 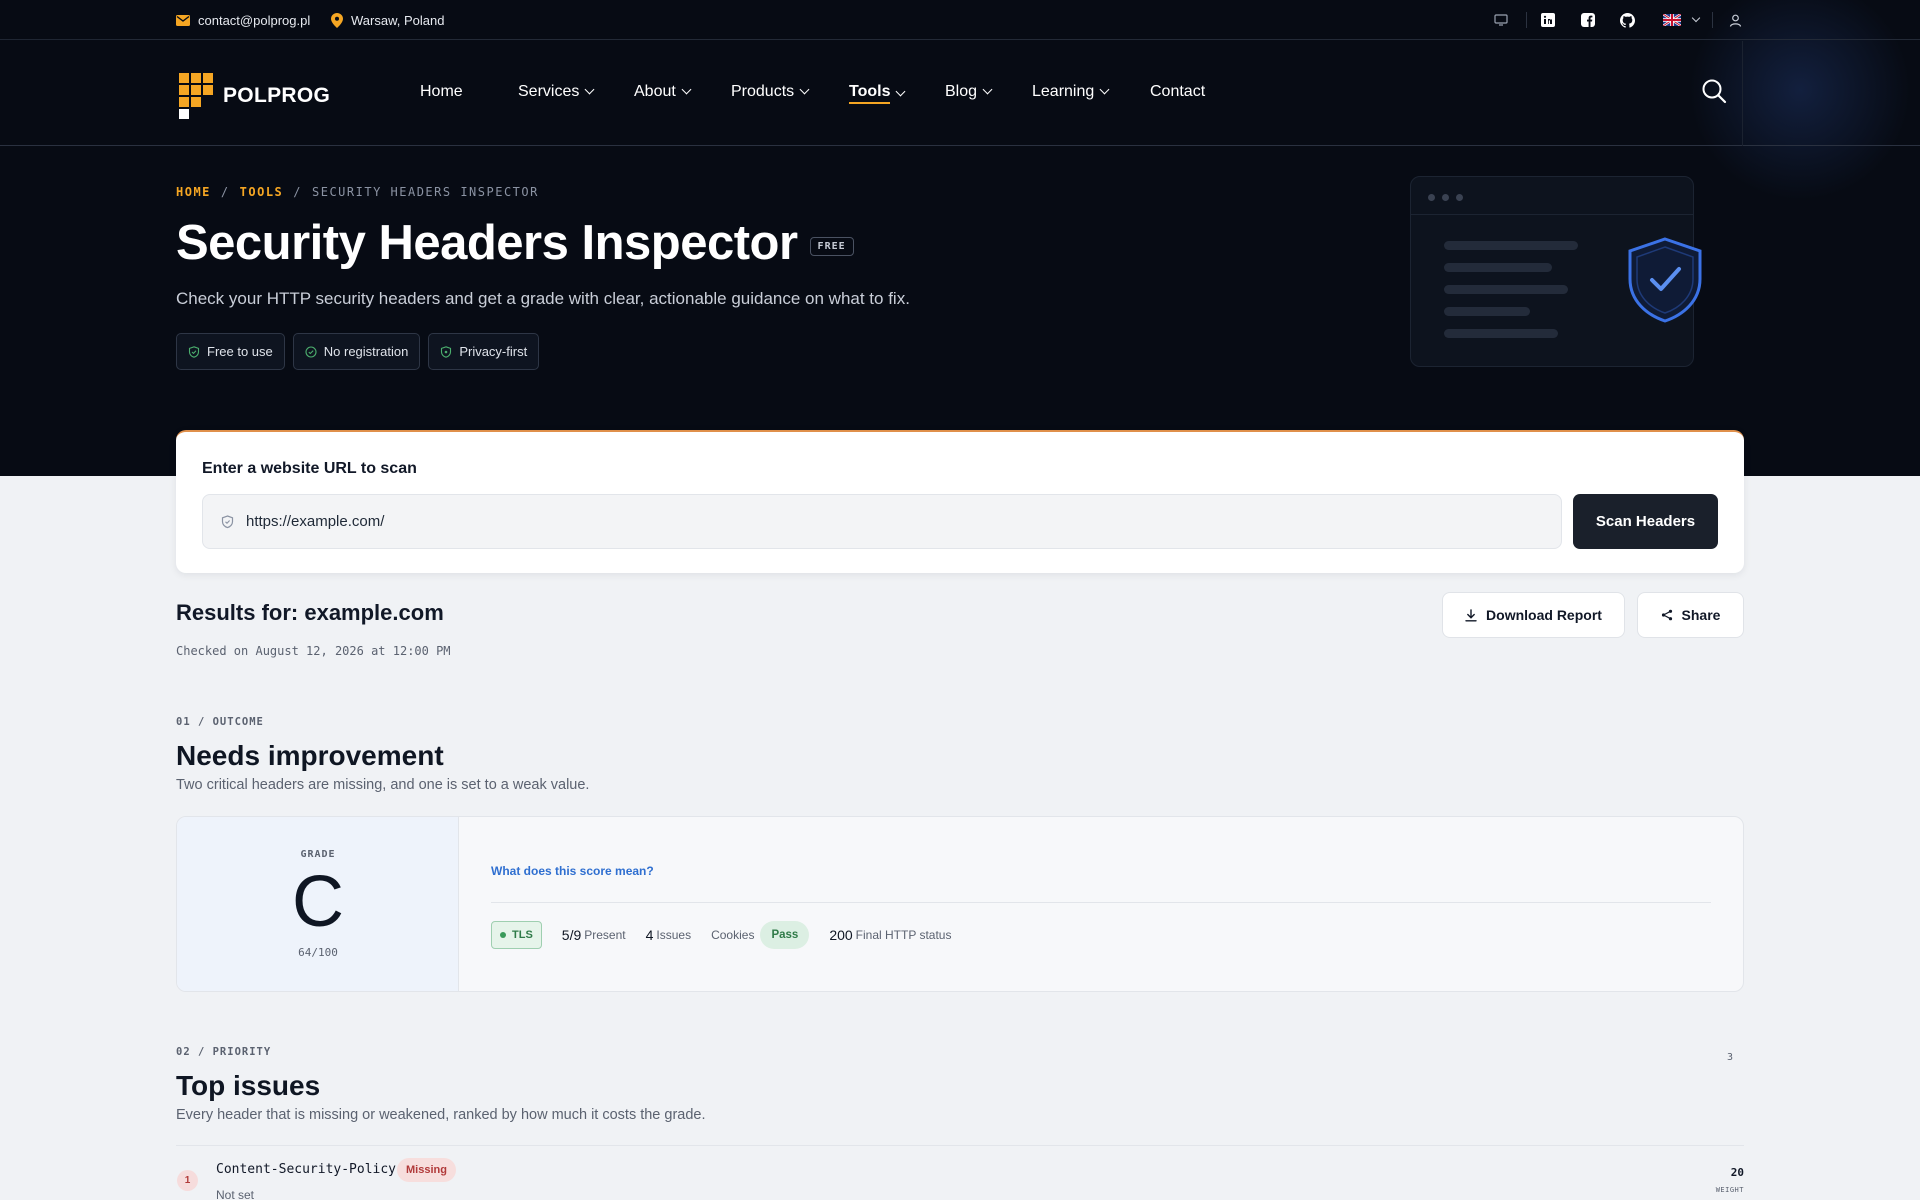 I want to click on section-label-outcome: 01 / OUTCOME, so click(x=220, y=722).